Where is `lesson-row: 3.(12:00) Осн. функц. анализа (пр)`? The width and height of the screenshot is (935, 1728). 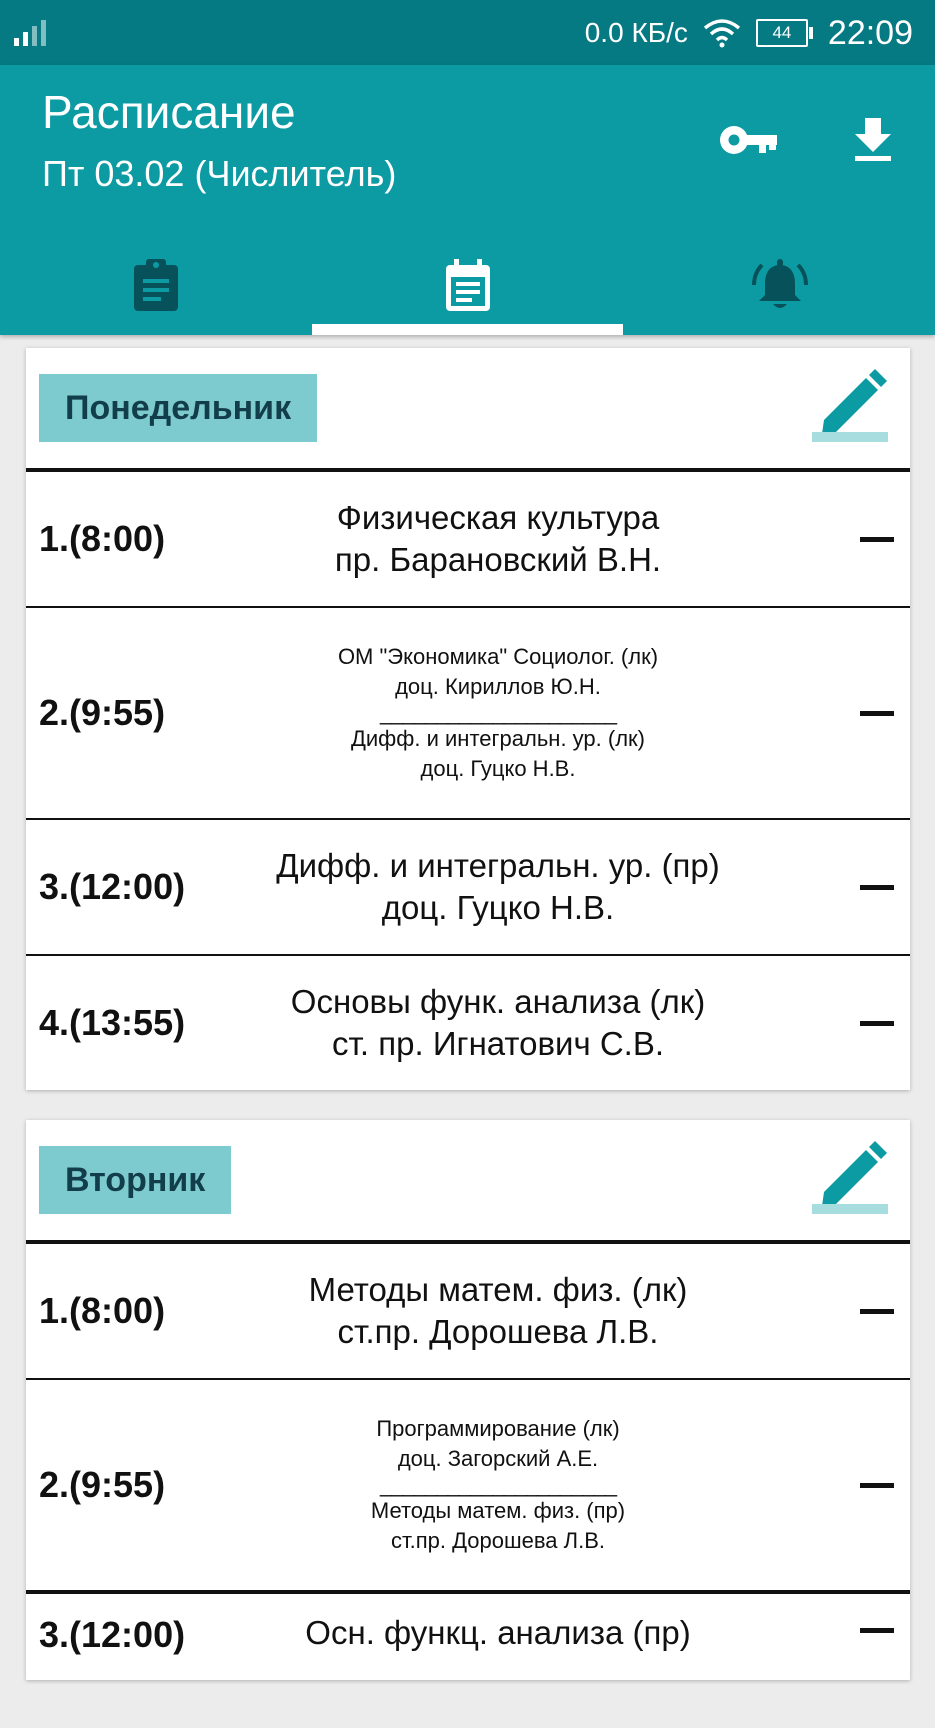 lesson-row: 3.(12:00) Осн. функц. анализа (пр) is located at coordinates (468, 1660).